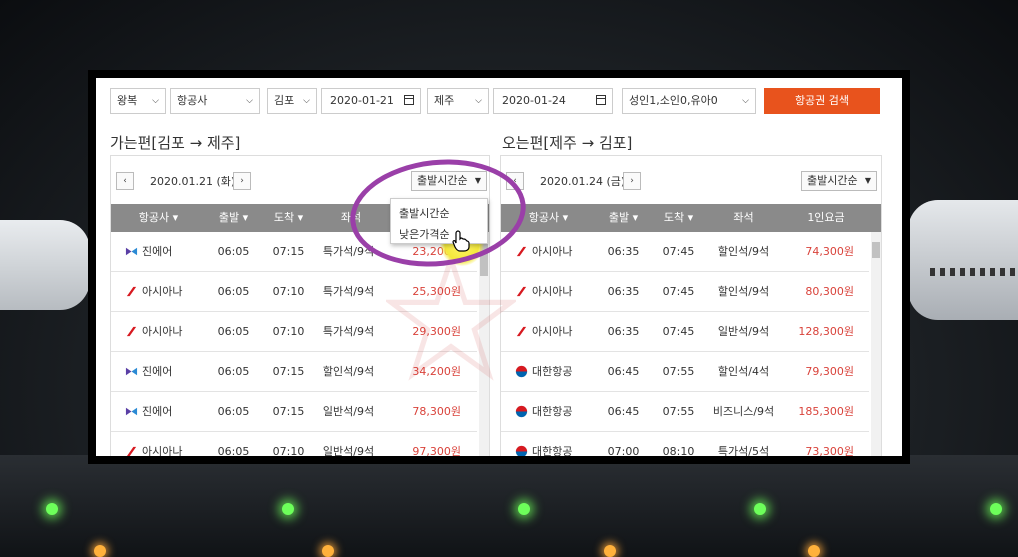  What do you see at coordinates (822, 101) in the screenshot?
I see `search-flights-button: 항공권 검색` at bounding box center [822, 101].